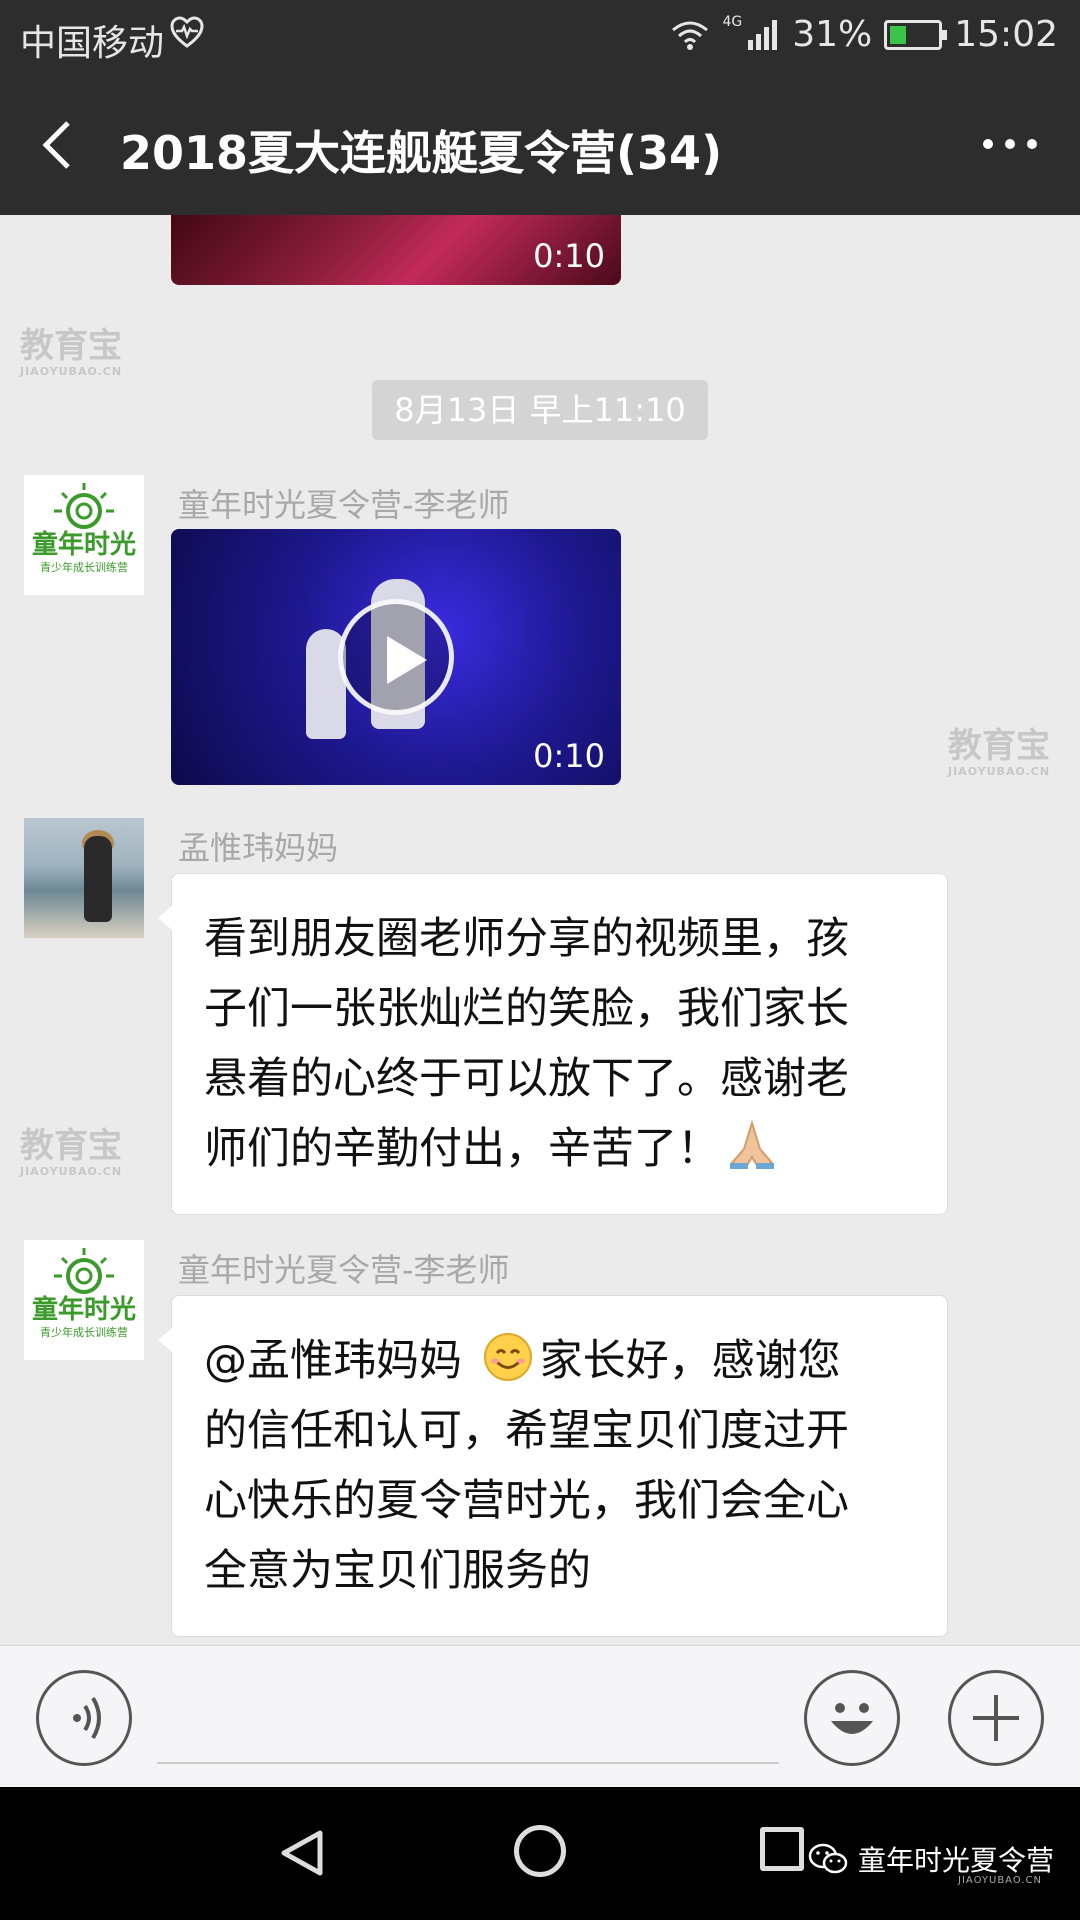  What do you see at coordinates (828, 1858) in the screenshot?
I see `wechat-icon` at bounding box center [828, 1858].